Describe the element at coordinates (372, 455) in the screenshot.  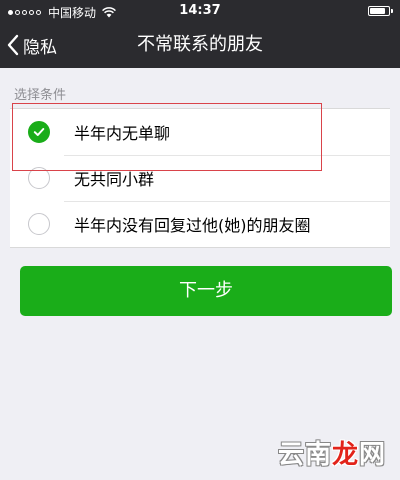
I see `watermark-part: 网` at that location.